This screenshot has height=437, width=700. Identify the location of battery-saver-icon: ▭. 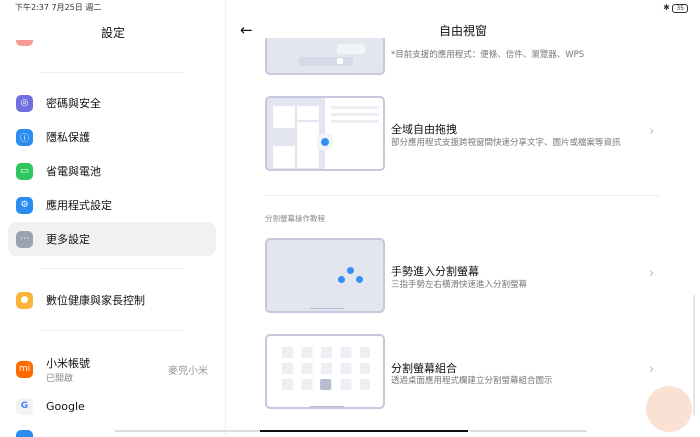
(24, 171).